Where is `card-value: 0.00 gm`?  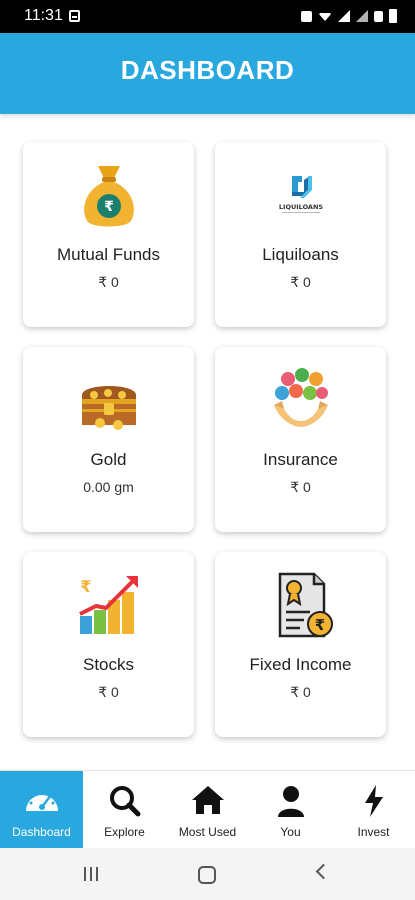 card-value: 0.00 gm is located at coordinates (108, 487).